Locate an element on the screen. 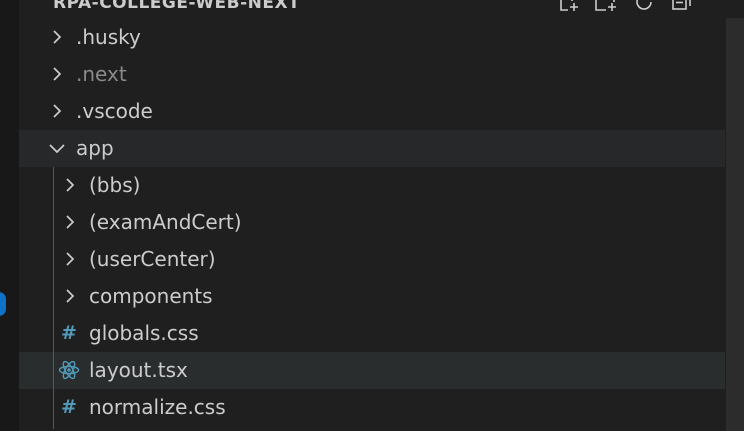 This screenshot has height=431, width=744. tree-item-label: (examAndCert) is located at coordinates (165, 222).